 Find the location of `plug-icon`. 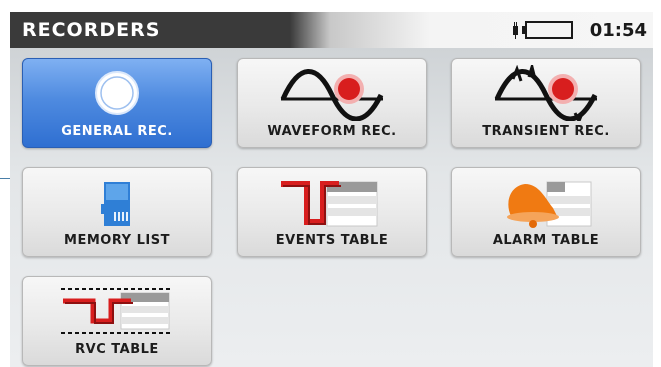

plug-icon is located at coordinates (515, 30).